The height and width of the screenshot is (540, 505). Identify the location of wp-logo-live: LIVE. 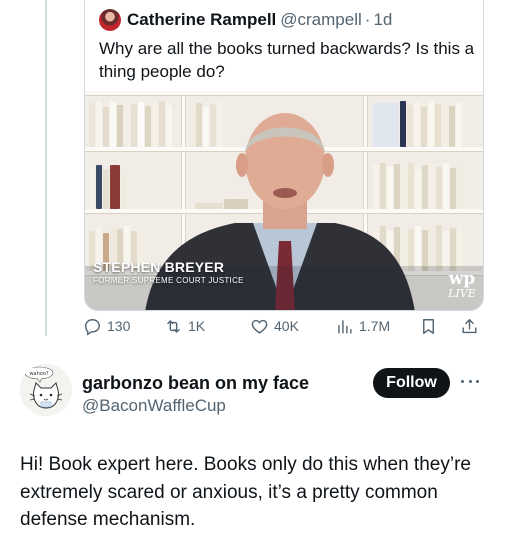
(462, 293).